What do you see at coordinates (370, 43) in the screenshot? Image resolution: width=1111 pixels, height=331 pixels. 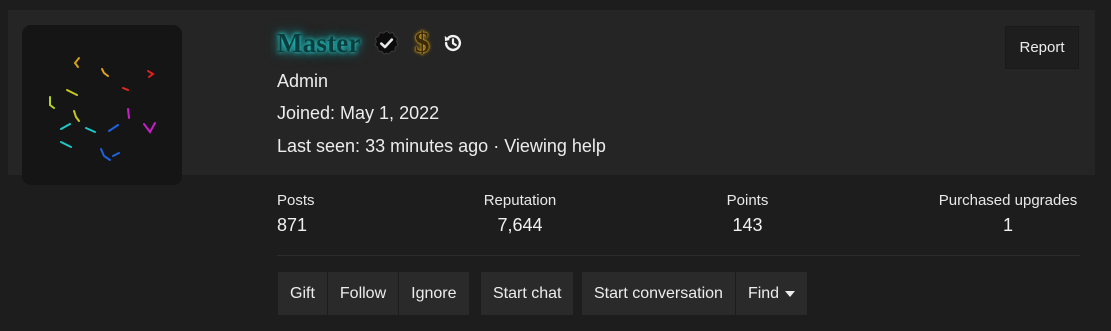 I see `username-row: Master $` at bounding box center [370, 43].